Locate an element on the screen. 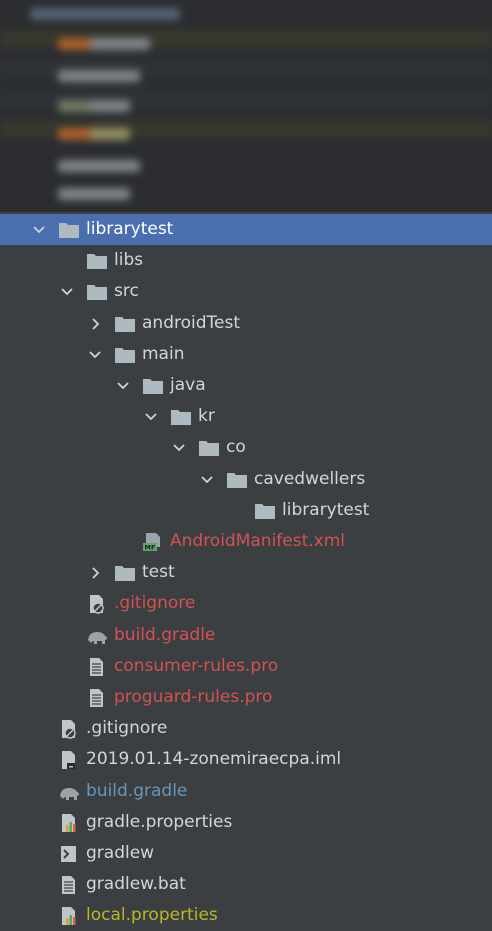 The width and height of the screenshot is (492, 931). tree-item-label: libs is located at coordinates (129, 260).